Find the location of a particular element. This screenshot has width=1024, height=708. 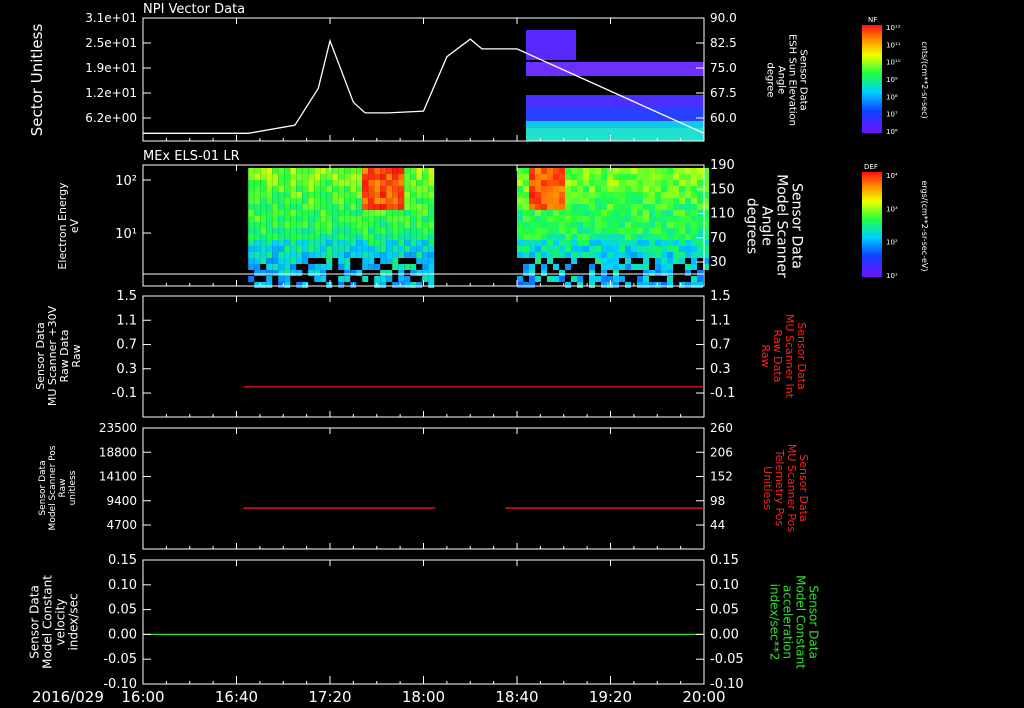

colorbar-tick: 10⁴ is located at coordinates (892, 176).